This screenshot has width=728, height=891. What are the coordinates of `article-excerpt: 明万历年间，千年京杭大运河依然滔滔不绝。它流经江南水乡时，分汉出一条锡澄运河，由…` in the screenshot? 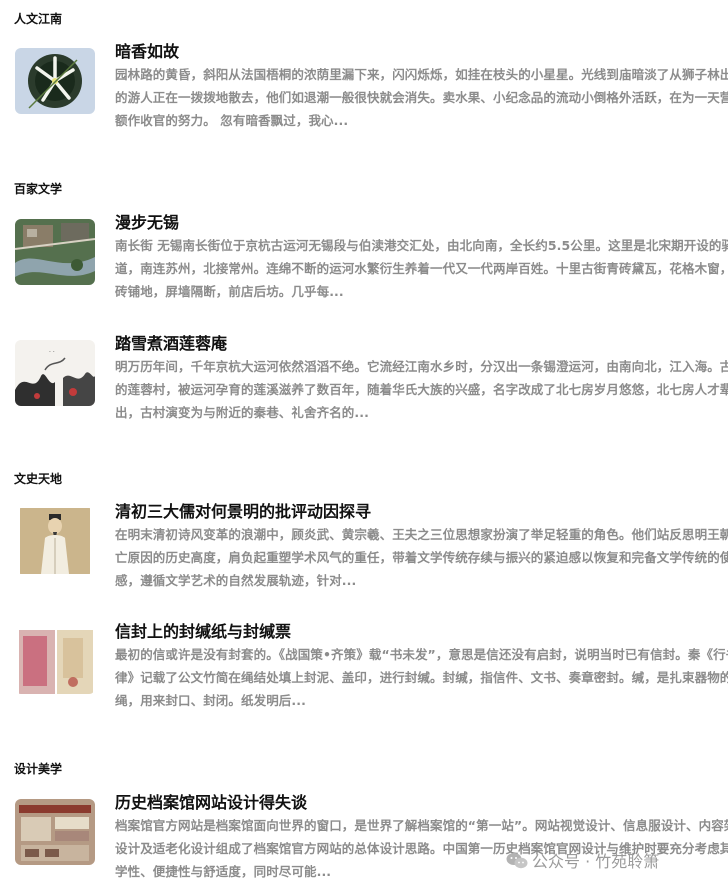 It's located at (421, 389).